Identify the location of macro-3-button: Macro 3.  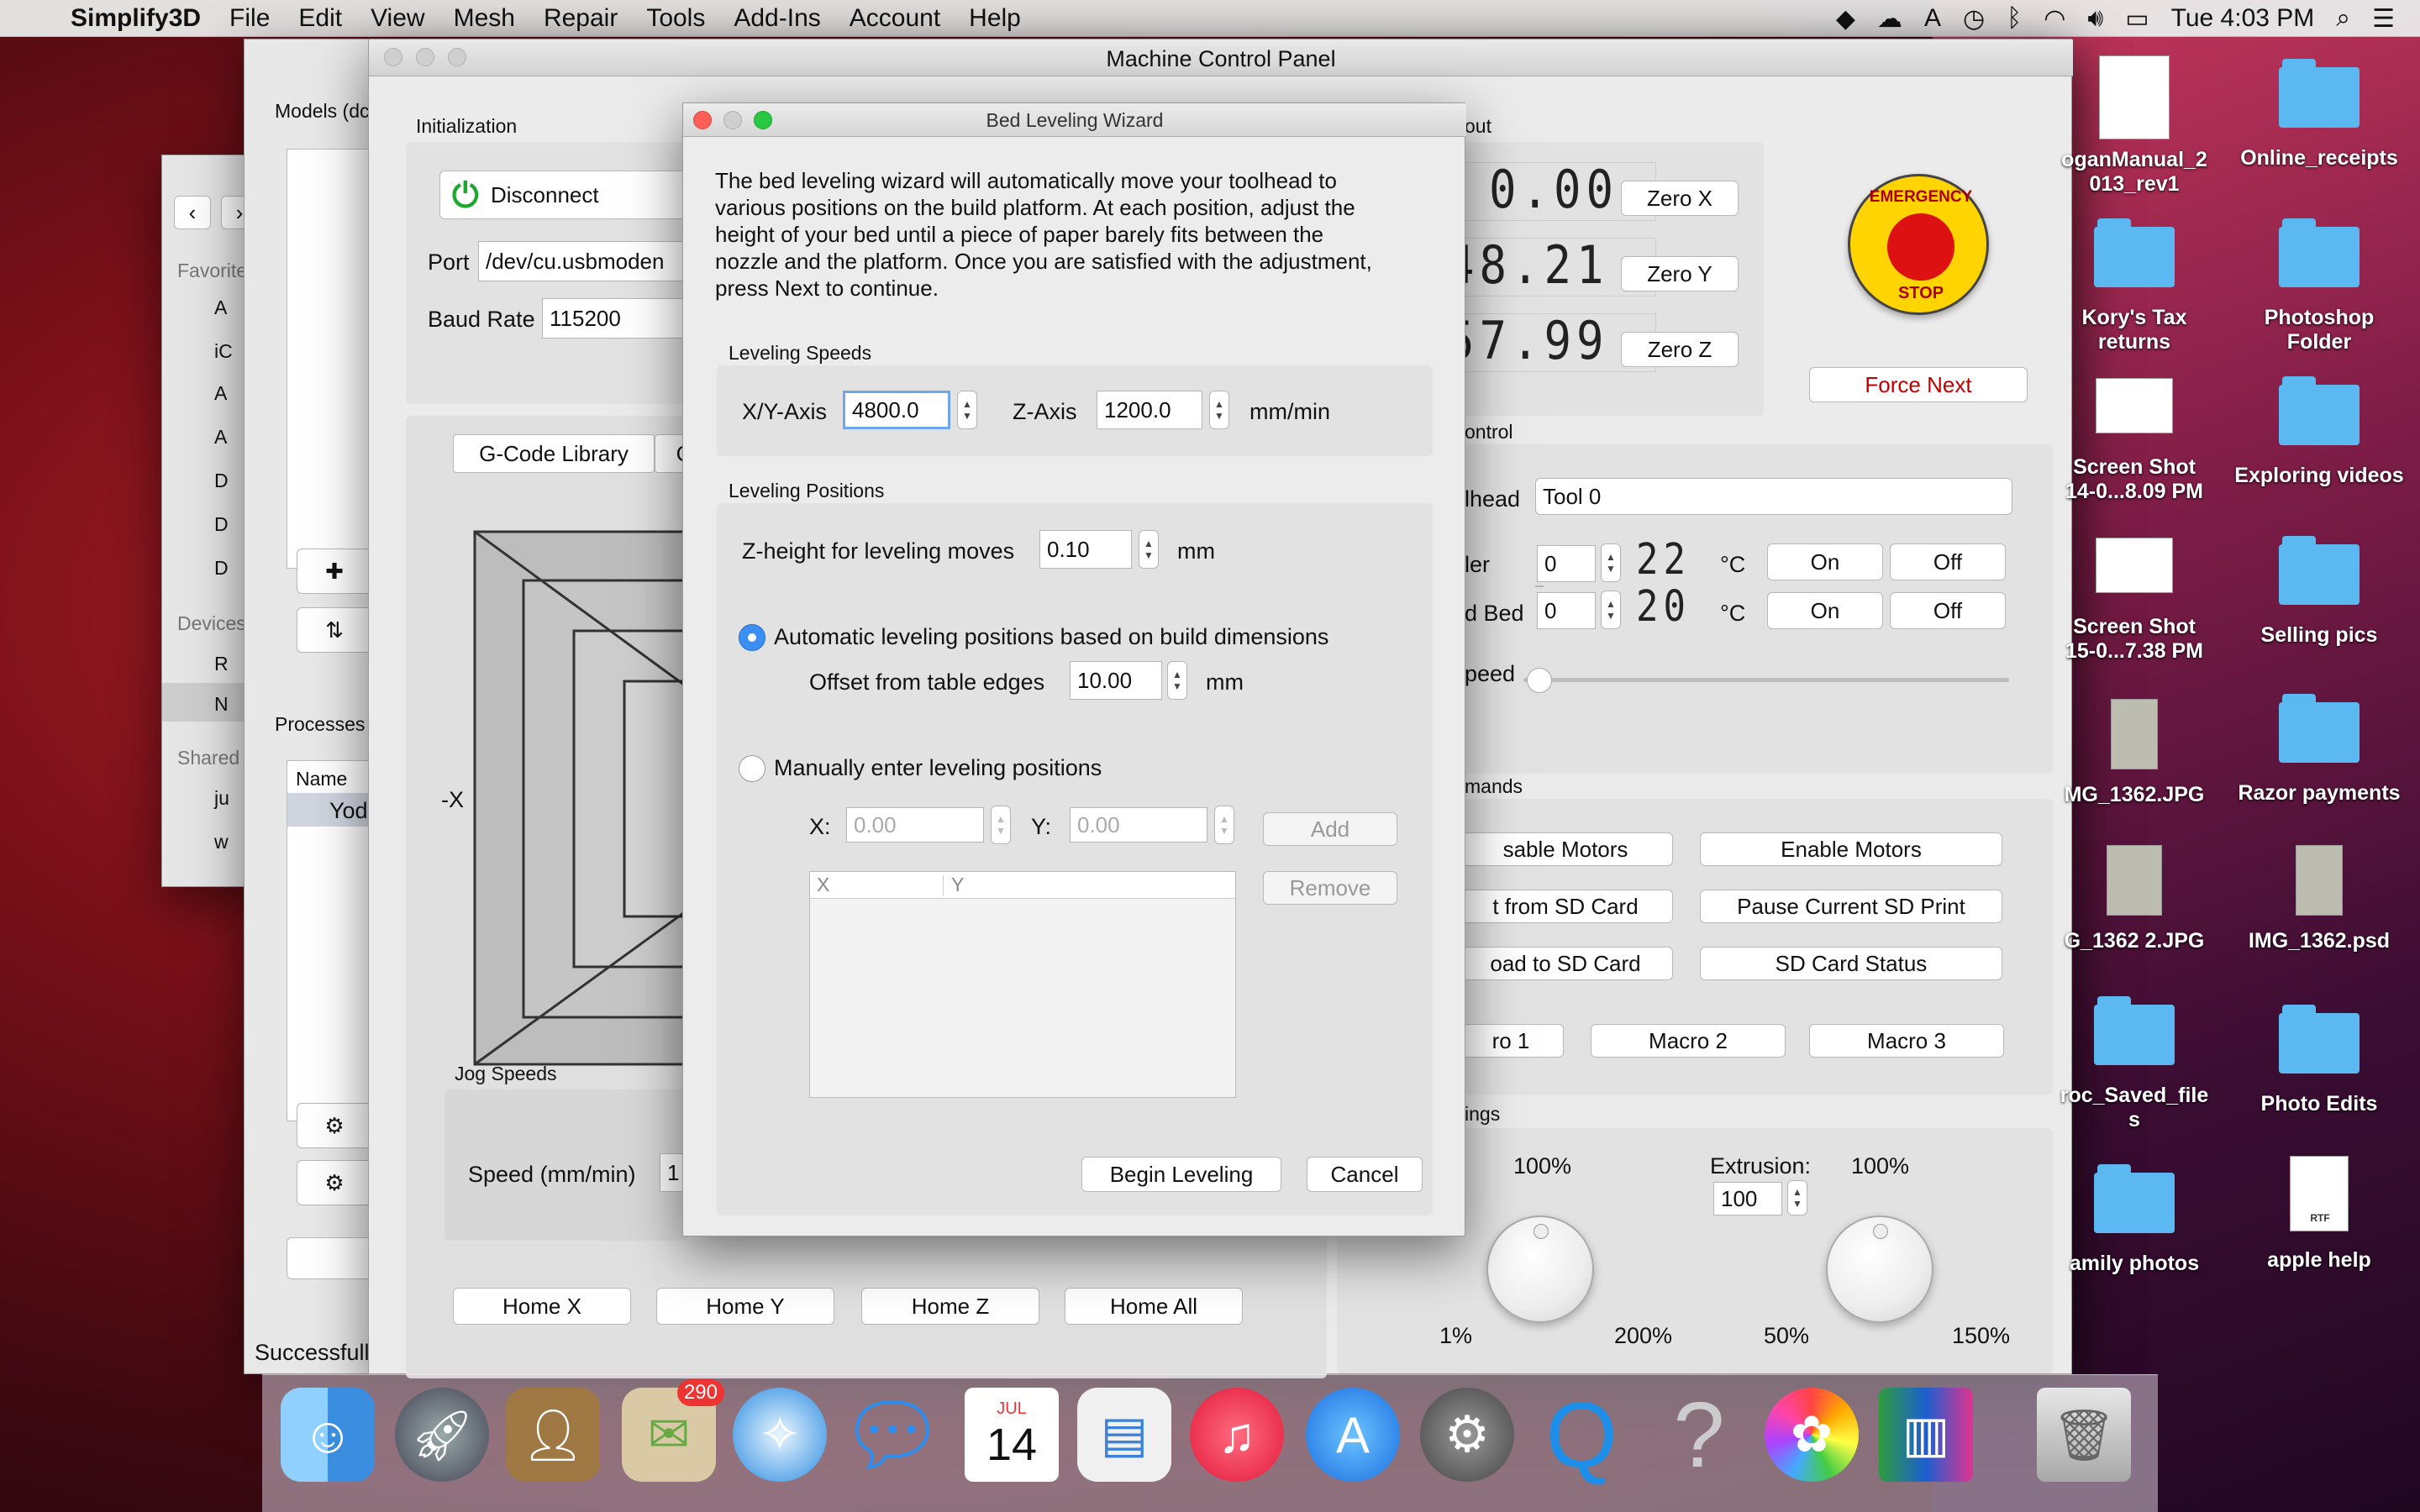
(1907, 1041).